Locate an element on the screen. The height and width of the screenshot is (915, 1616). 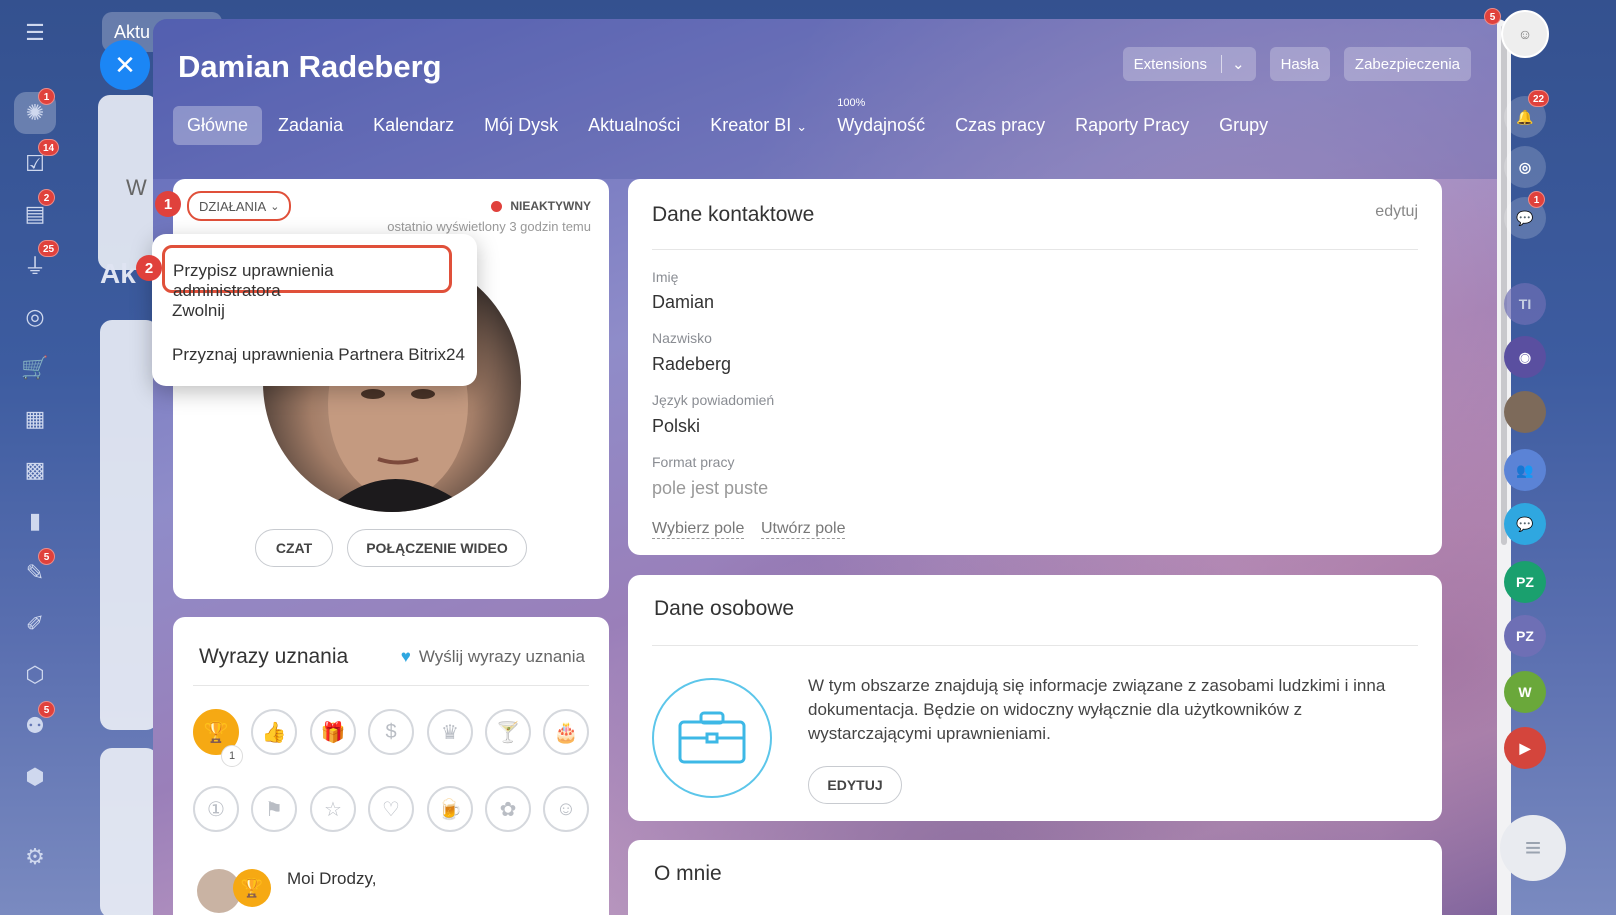
cart-icon: 🛒 is located at coordinates (35, 368).